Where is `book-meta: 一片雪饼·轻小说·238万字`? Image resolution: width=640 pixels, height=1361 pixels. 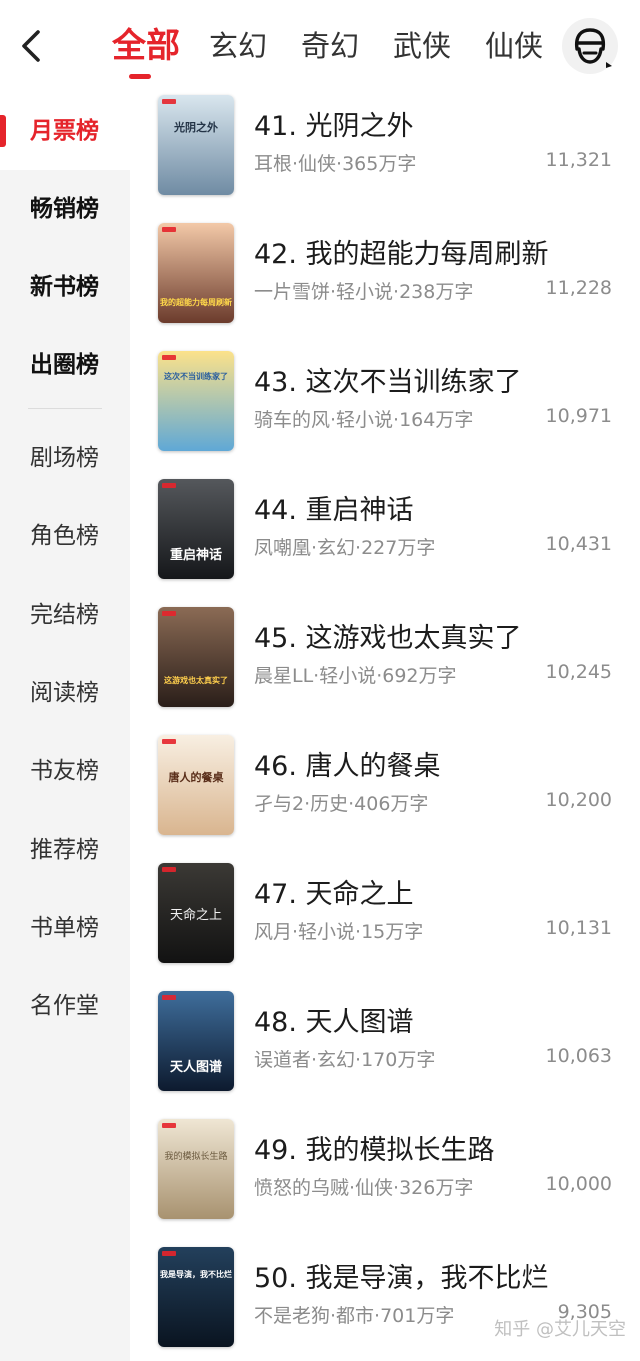 book-meta: 一片雪饼·轻小说·238万字 is located at coordinates (364, 292).